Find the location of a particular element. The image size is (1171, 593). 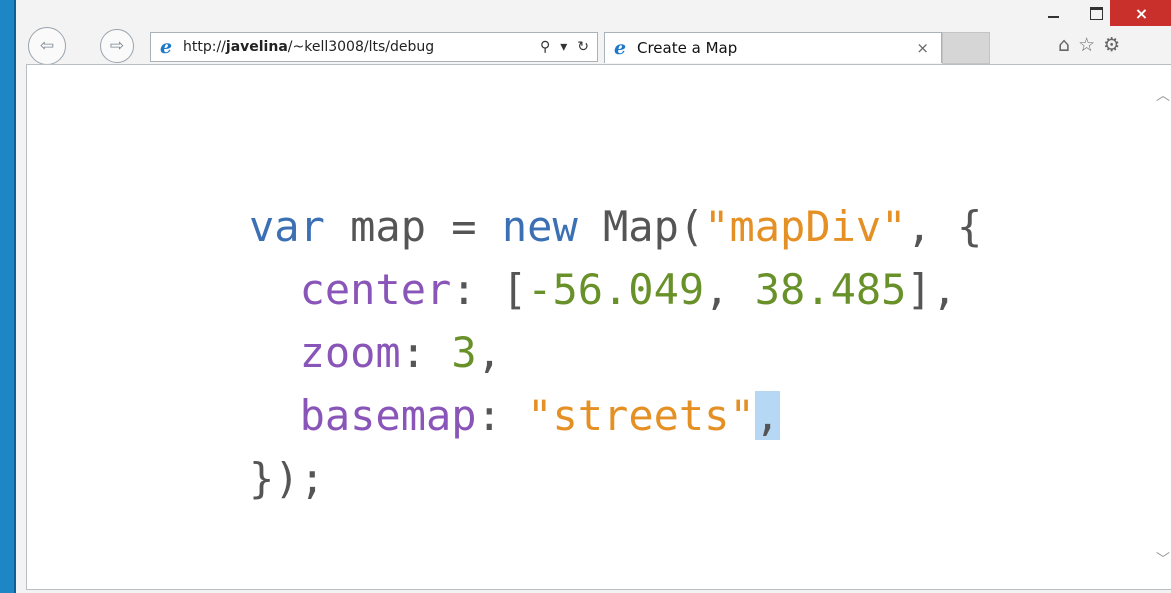

object-open: , { is located at coordinates (944, 226).